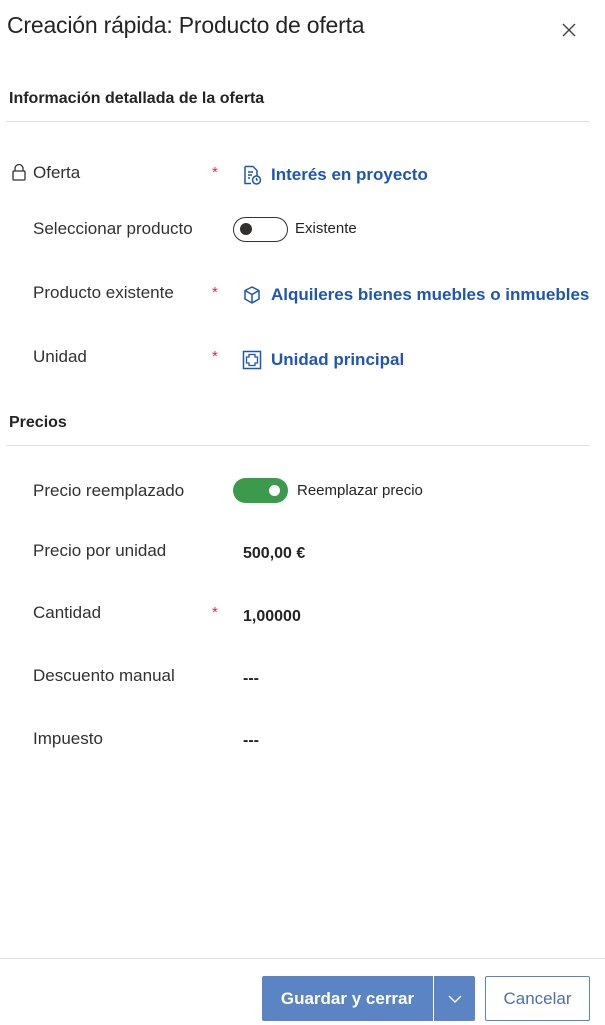 This screenshot has width=605, height=1025. What do you see at coordinates (251, 741) in the screenshot?
I see `value-impuesto: ---` at bounding box center [251, 741].